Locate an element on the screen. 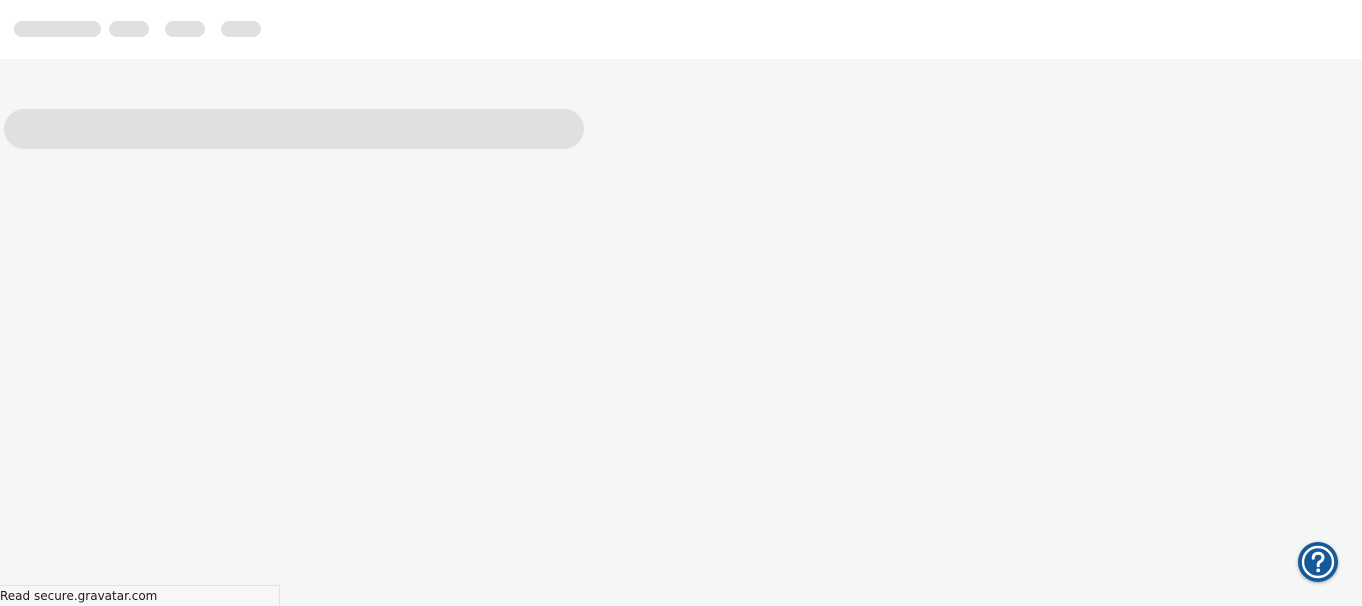 This screenshot has width=1362, height=606. help-circle-icon is located at coordinates (1318, 562).